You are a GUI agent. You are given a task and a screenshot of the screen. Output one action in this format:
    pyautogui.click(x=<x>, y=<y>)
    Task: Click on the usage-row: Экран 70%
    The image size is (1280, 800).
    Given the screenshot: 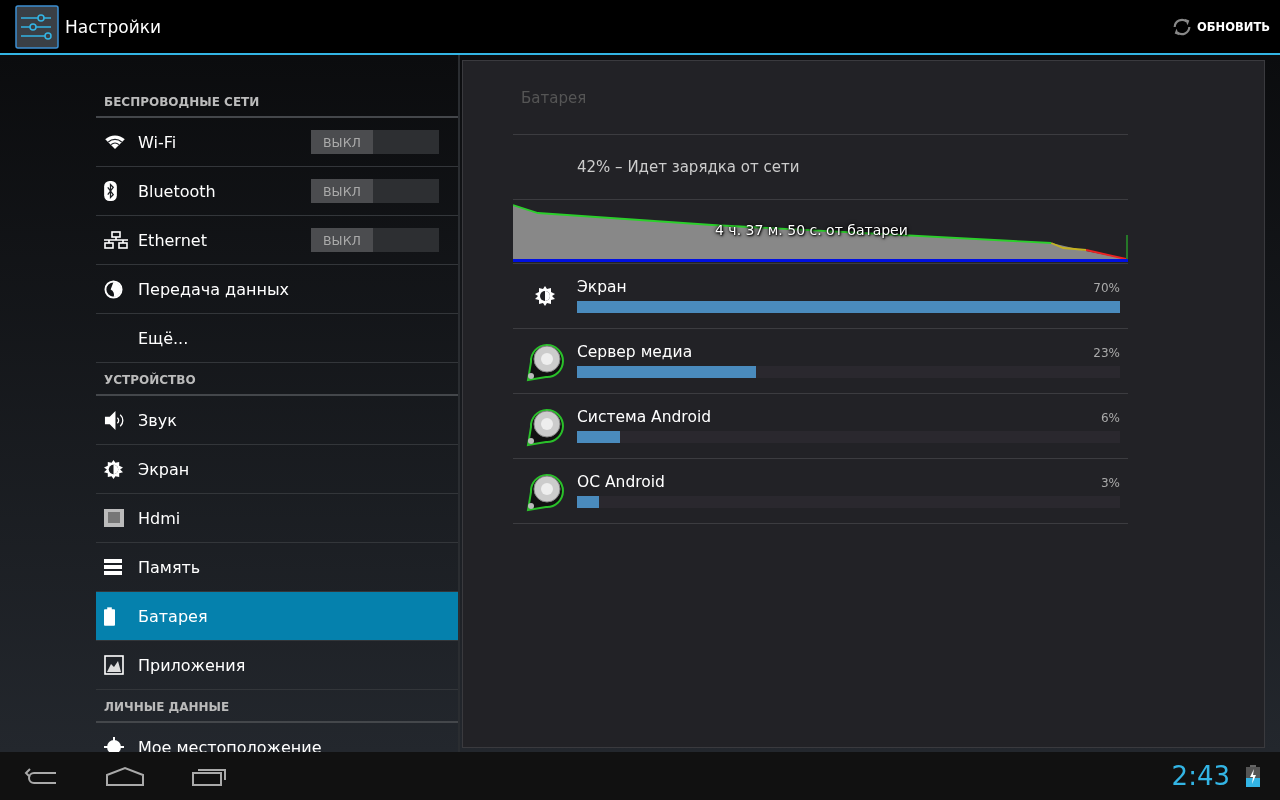 What is the action you would take?
    pyautogui.click(x=820, y=296)
    